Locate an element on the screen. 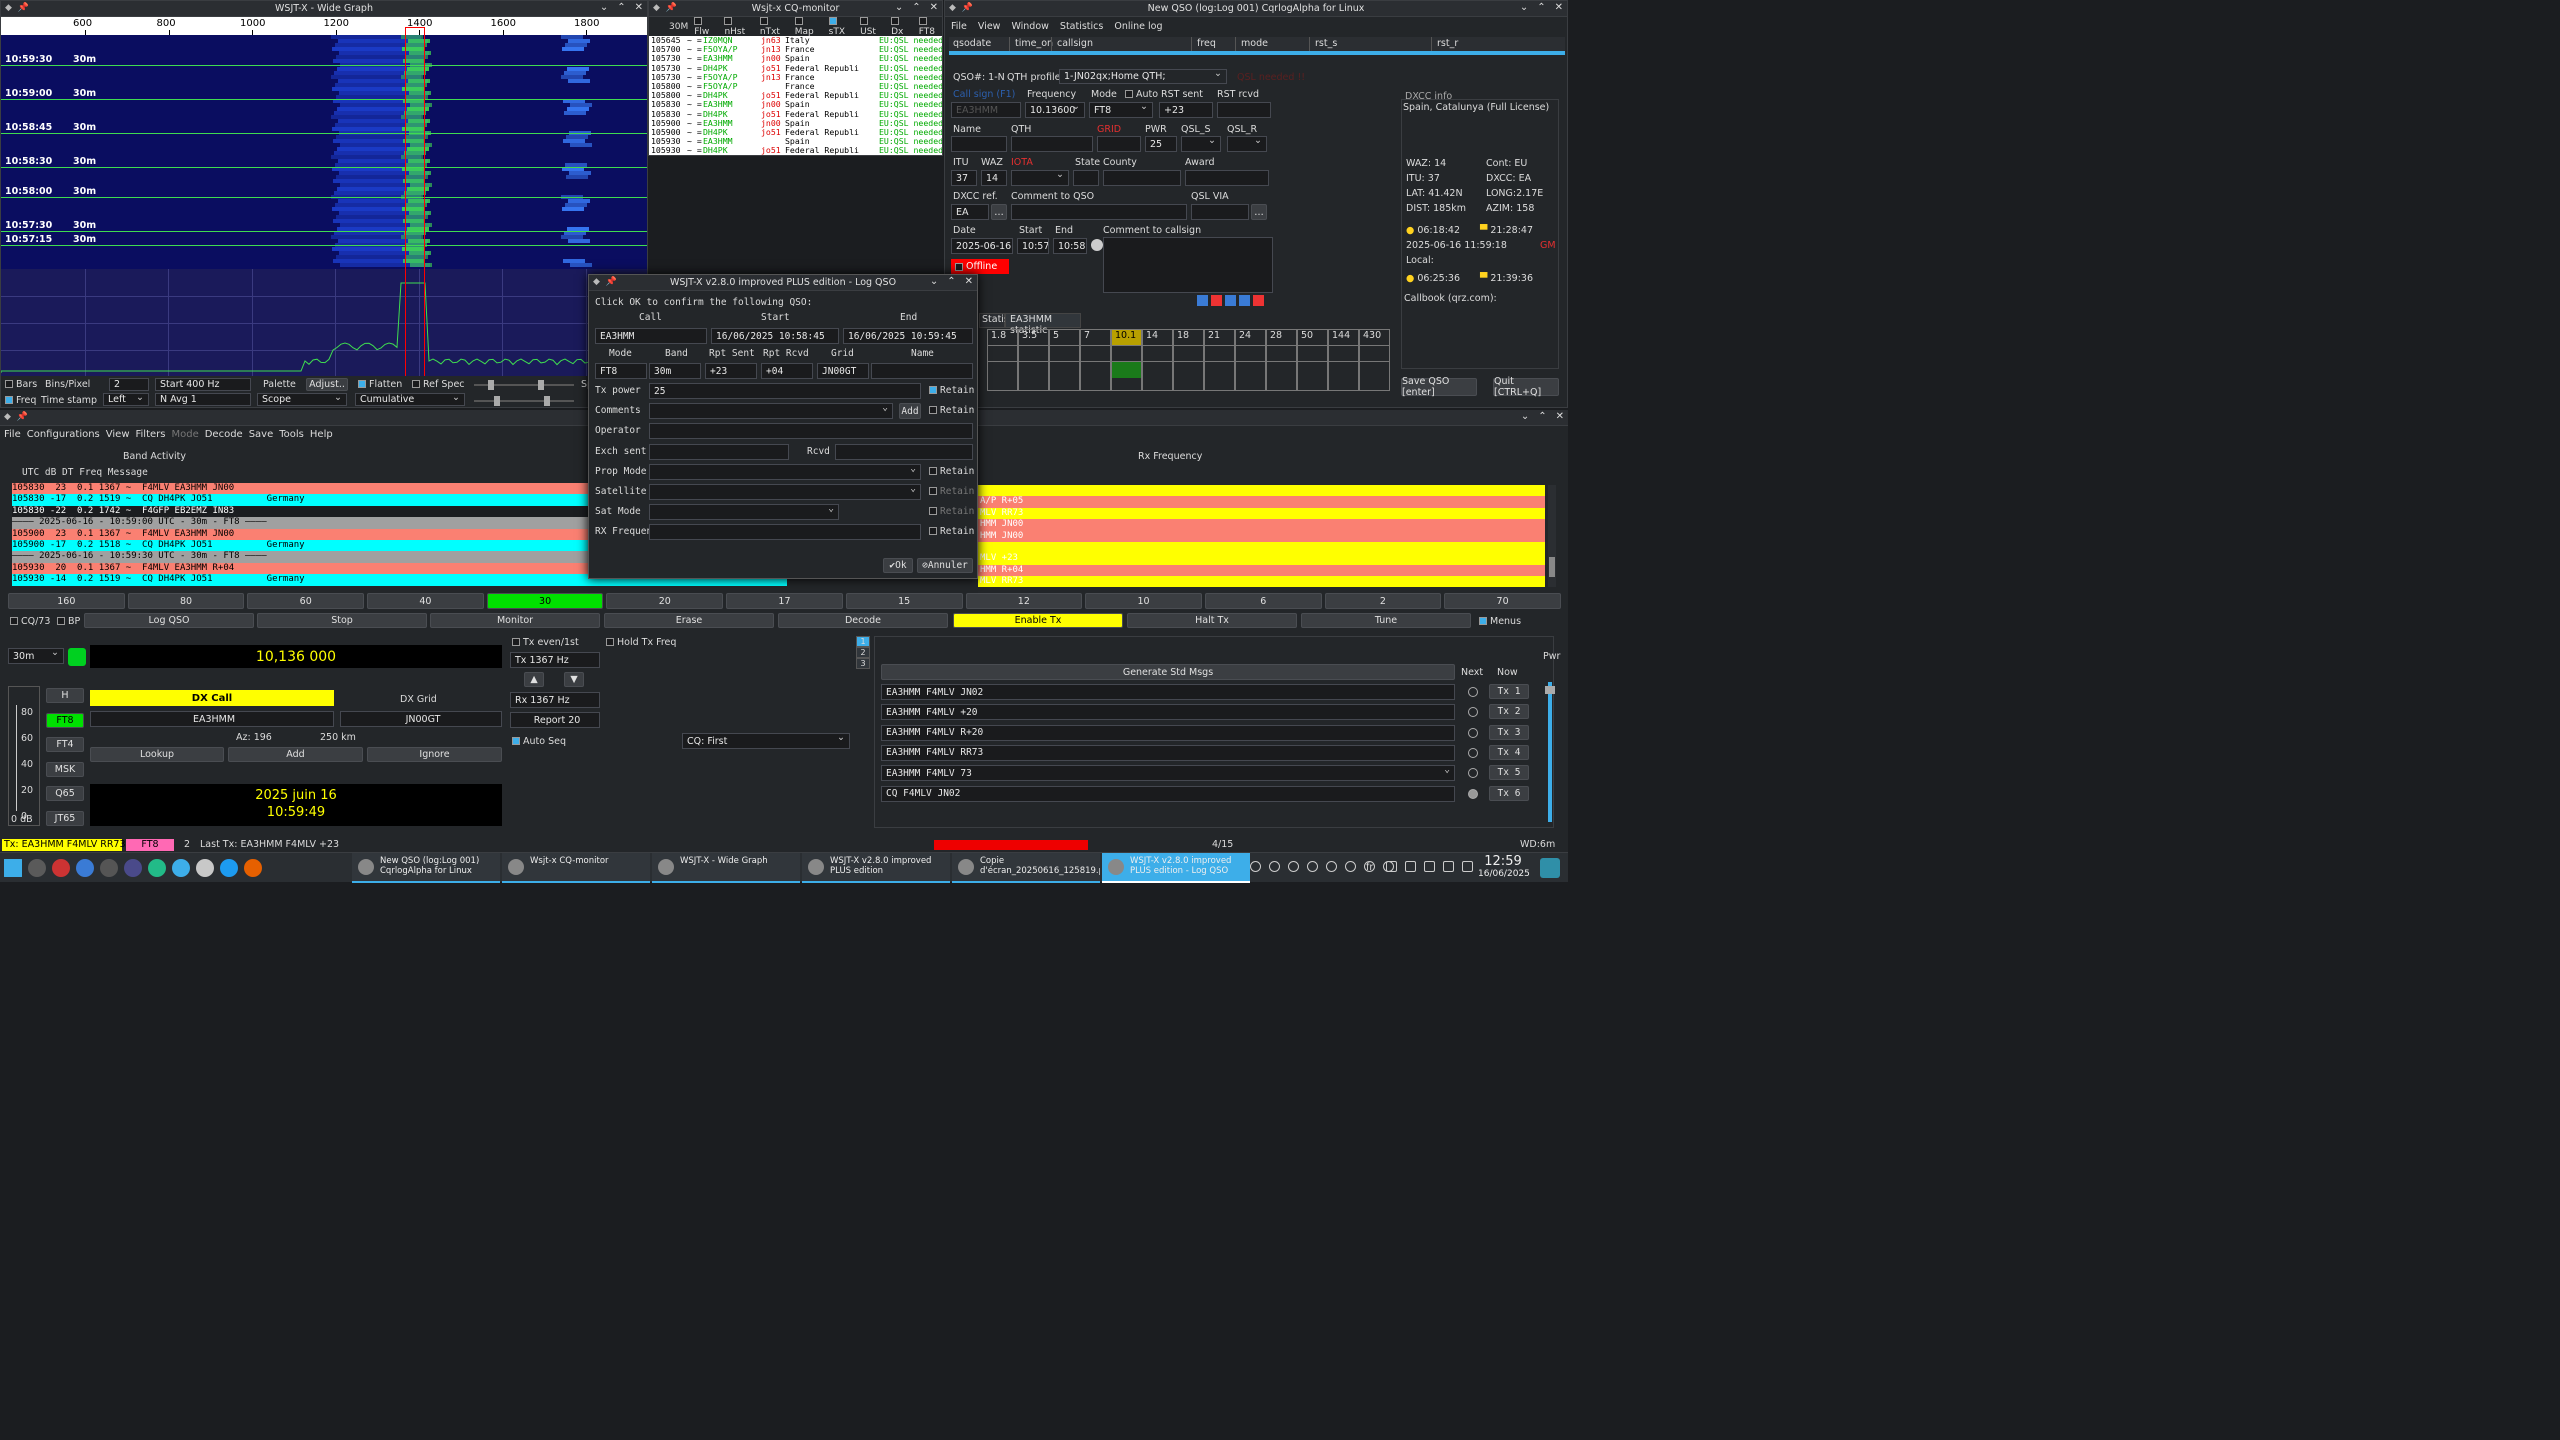  grid-input is located at coordinates (1119, 144).